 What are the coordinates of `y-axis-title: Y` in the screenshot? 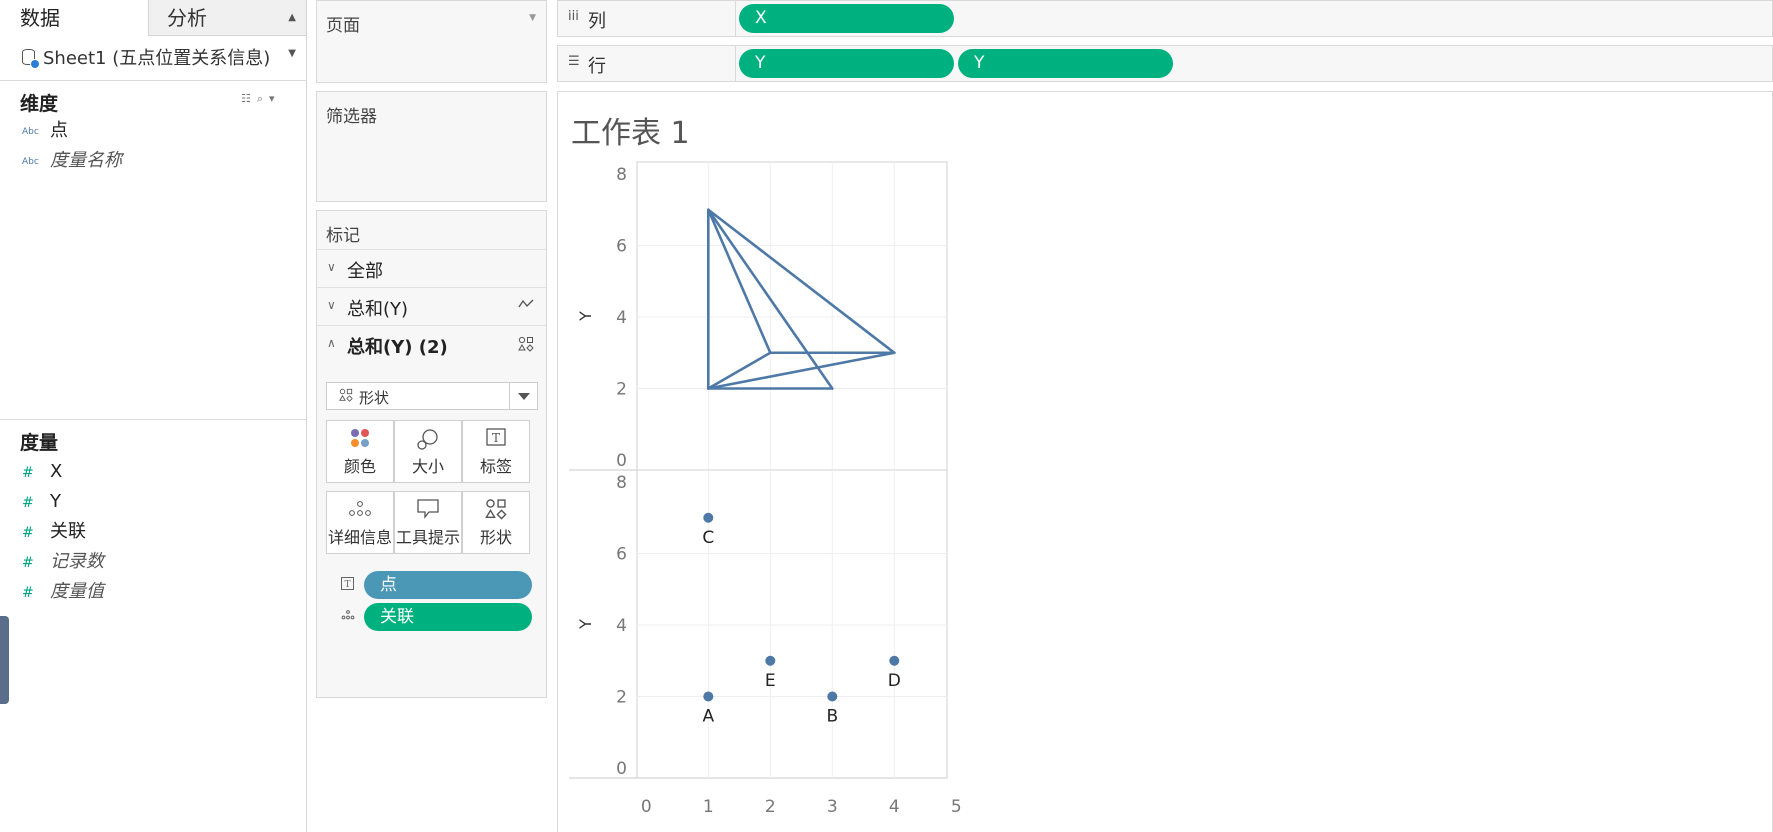 It's located at (585, 624).